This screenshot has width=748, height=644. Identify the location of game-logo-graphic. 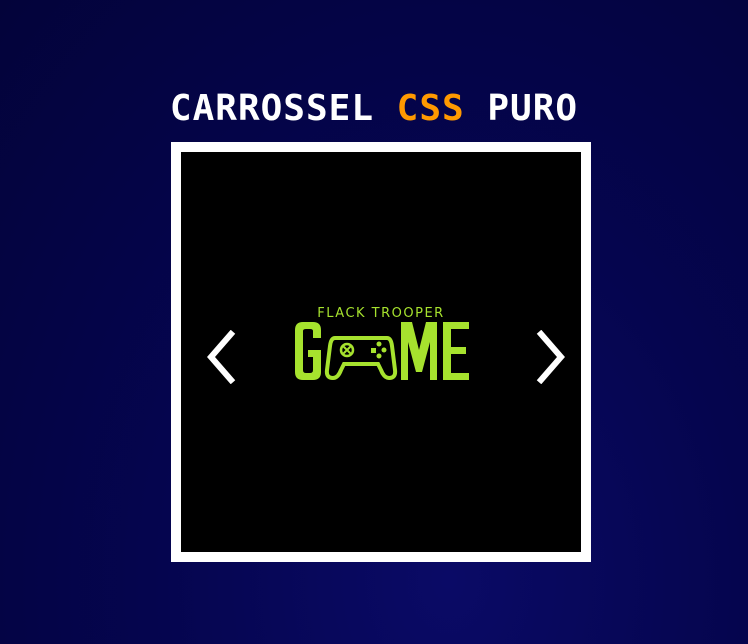
(382, 351).